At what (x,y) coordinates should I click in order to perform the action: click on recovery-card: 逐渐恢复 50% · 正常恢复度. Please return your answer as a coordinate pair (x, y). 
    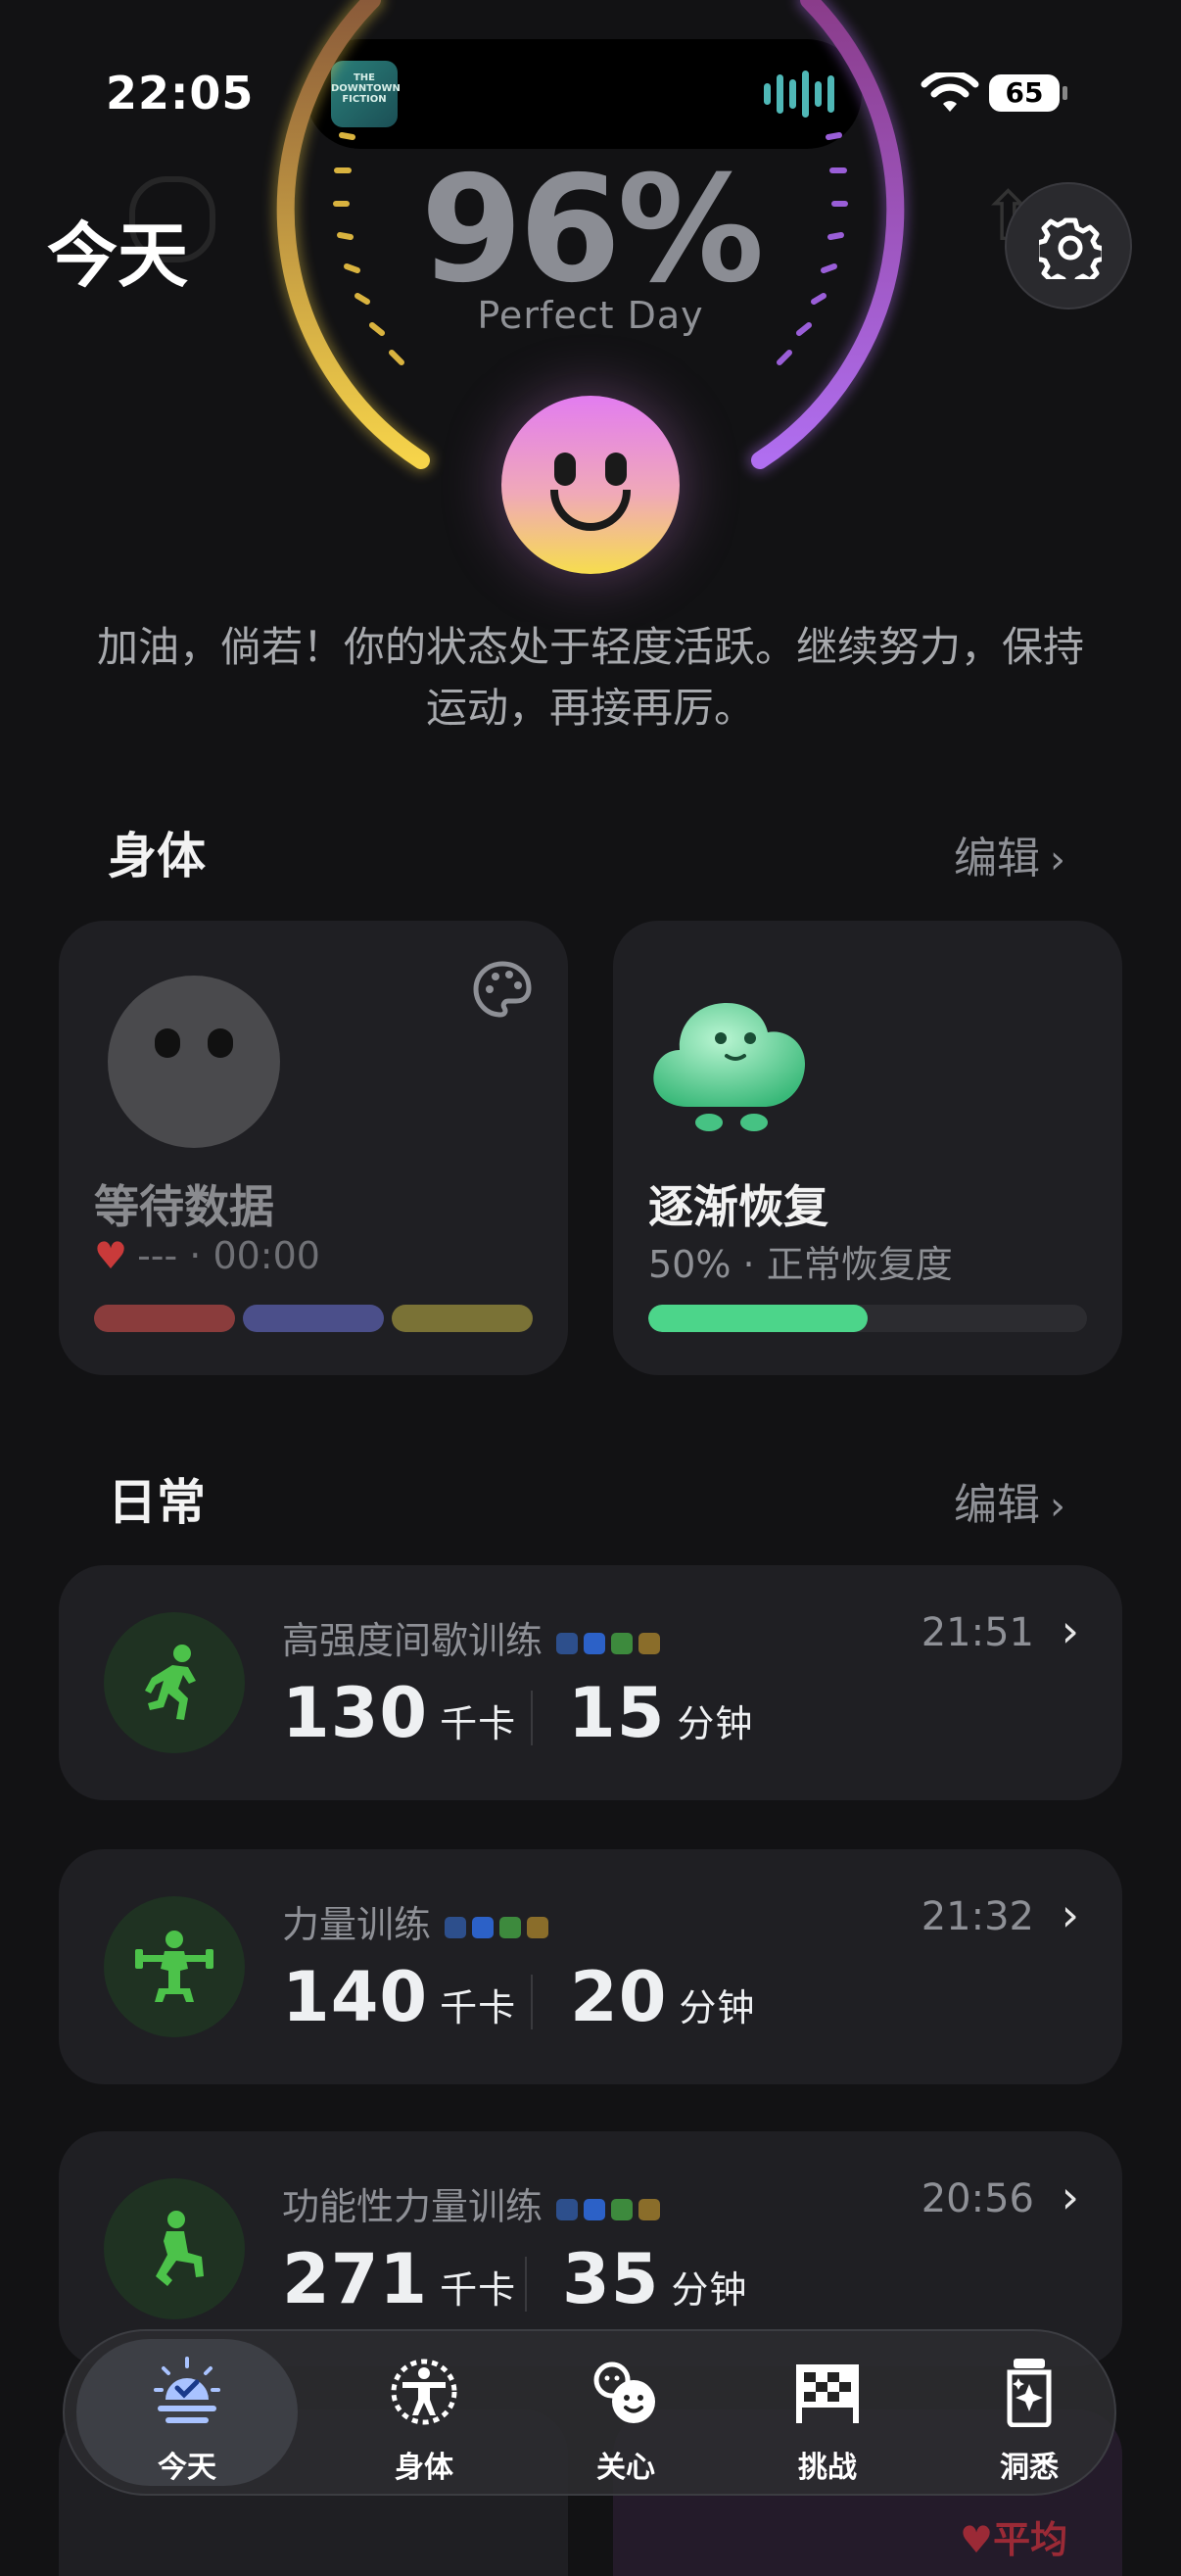
    Looking at the image, I should click on (868, 1148).